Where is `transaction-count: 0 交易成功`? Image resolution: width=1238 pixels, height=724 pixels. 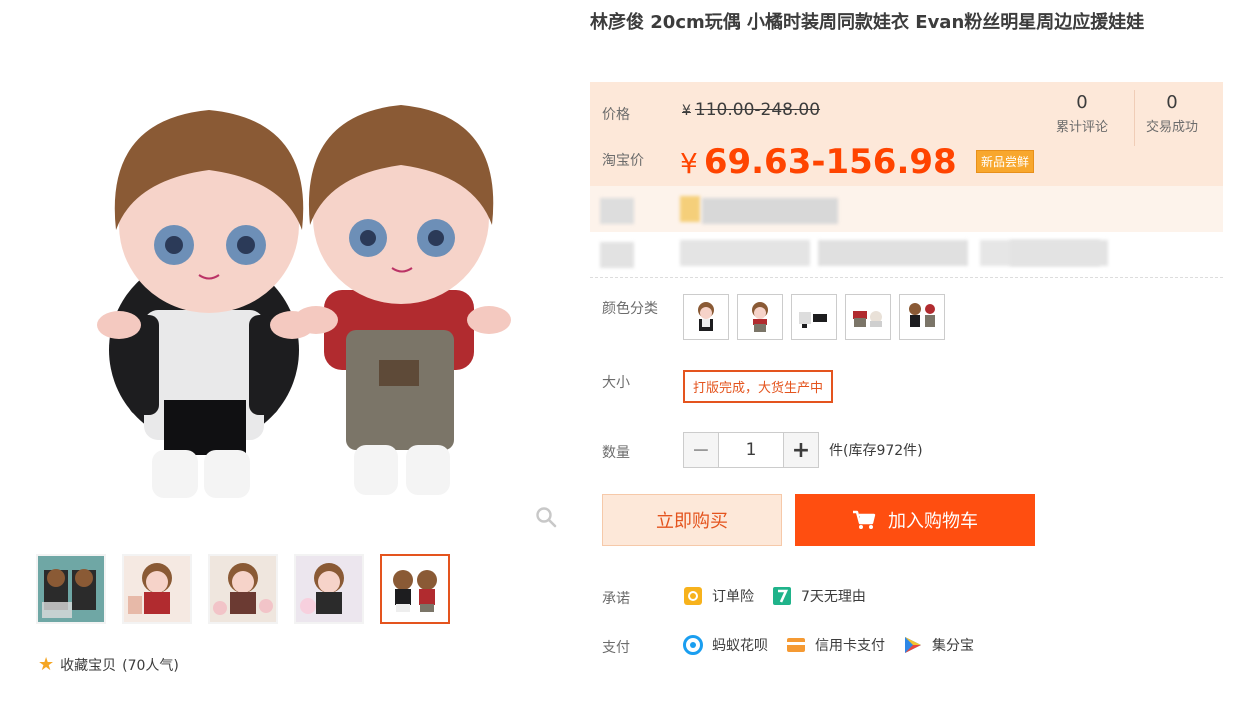
transaction-count: 0 交易成功 is located at coordinates (1172, 113).